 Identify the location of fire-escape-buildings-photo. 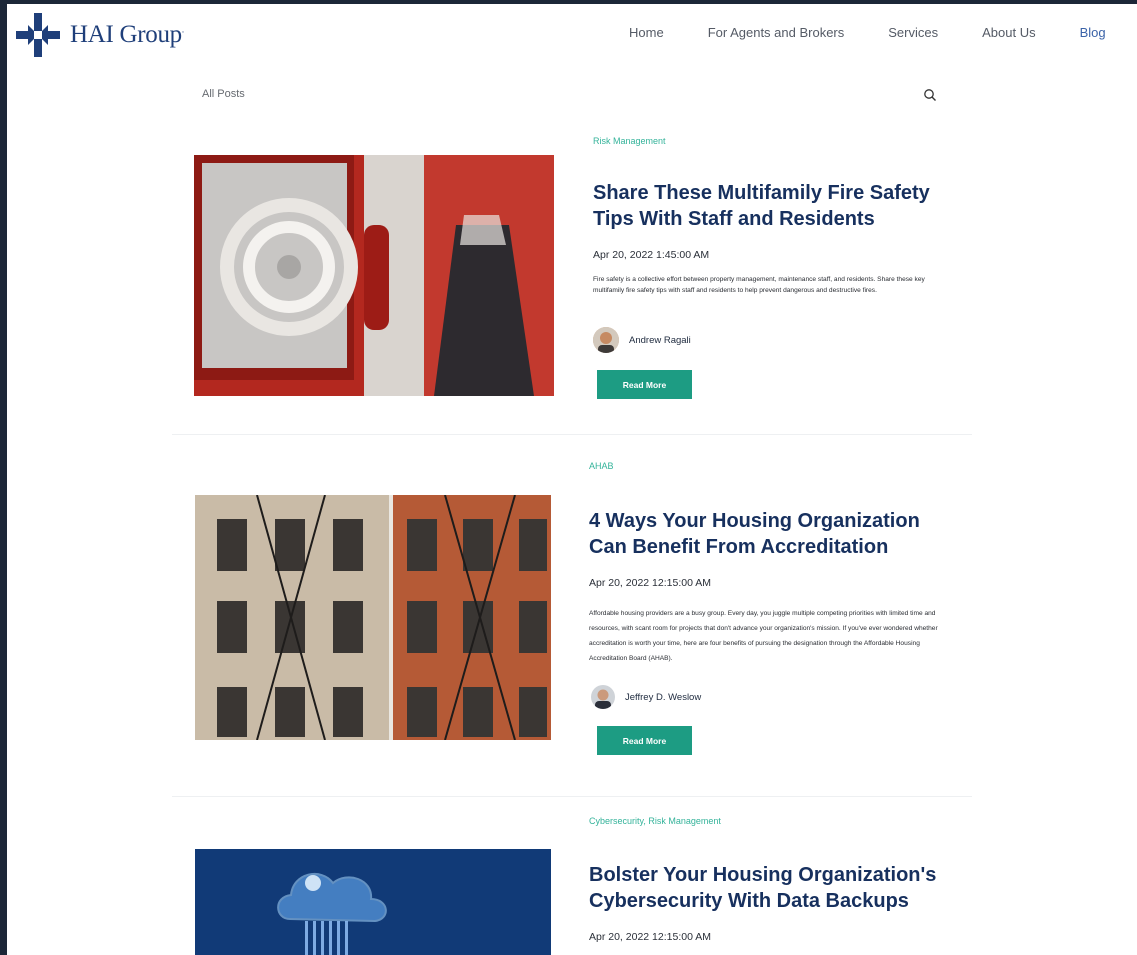
(373, 617).